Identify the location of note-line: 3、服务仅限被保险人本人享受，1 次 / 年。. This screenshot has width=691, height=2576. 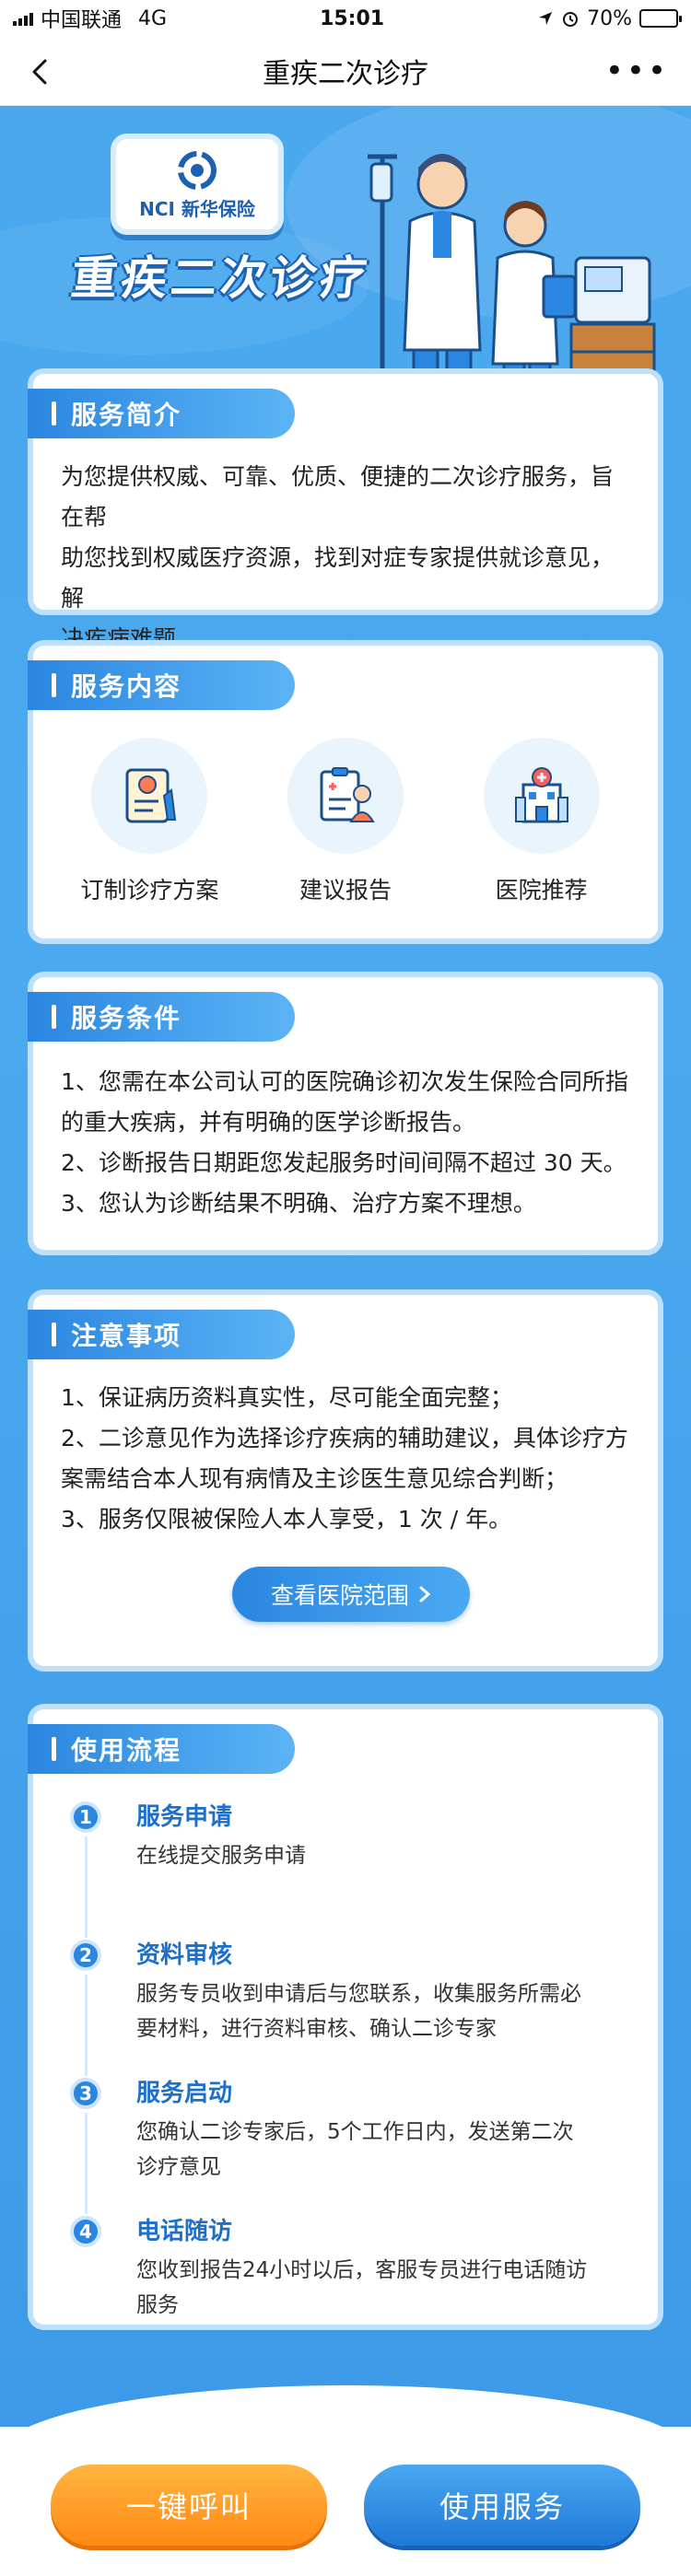
(286, 1519).